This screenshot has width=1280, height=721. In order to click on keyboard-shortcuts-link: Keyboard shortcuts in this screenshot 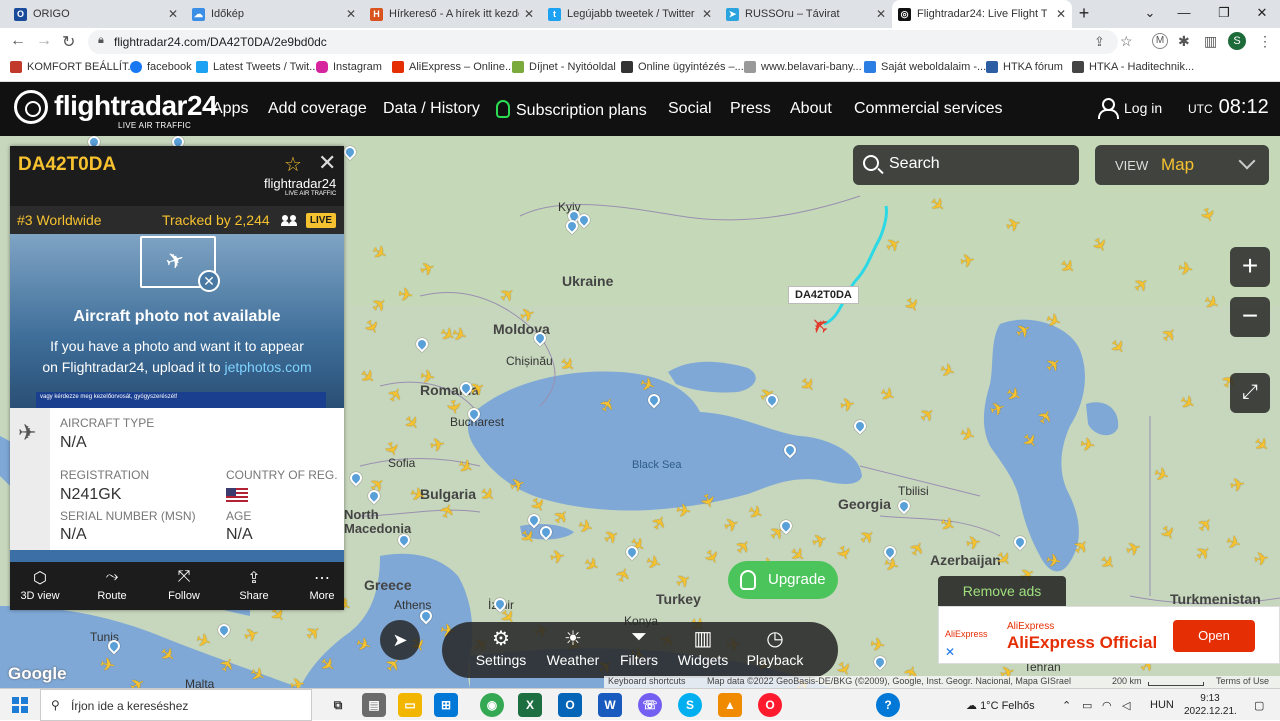, I will do `click(647, 681)`.